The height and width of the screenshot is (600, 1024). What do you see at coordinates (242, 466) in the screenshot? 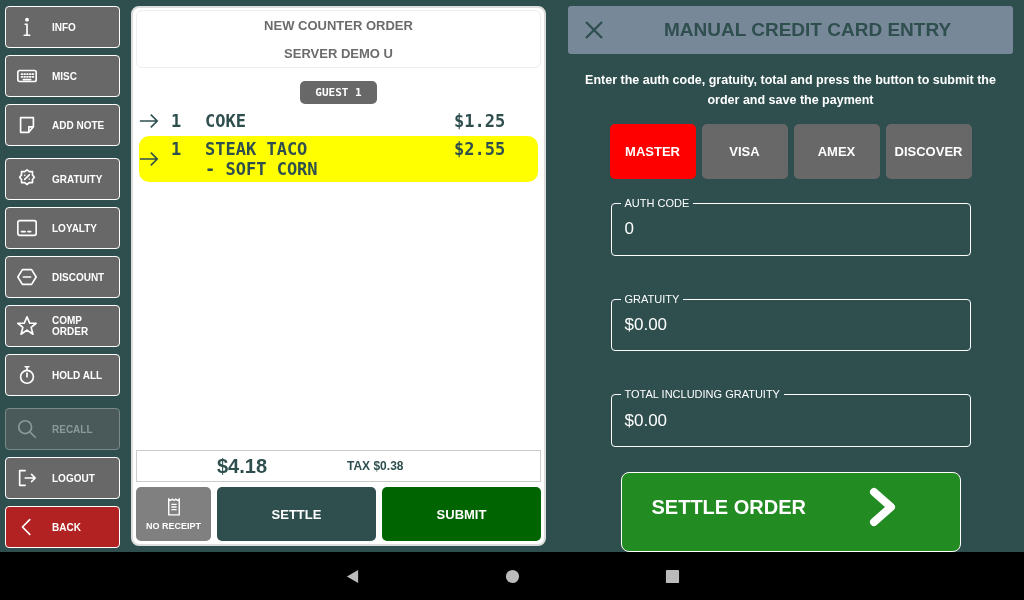
I see `order-total: $4.18` at bounding box center [242, 466].